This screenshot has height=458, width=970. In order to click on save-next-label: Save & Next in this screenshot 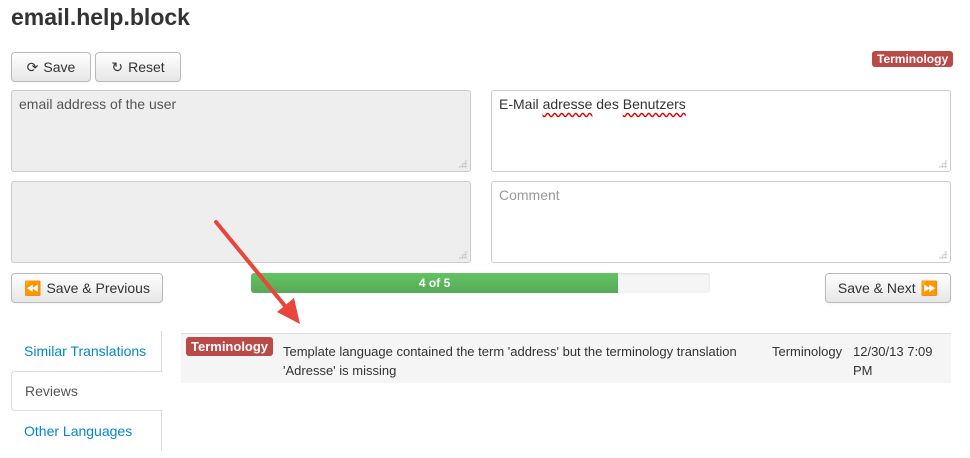, I will do `click(876, 288)`.